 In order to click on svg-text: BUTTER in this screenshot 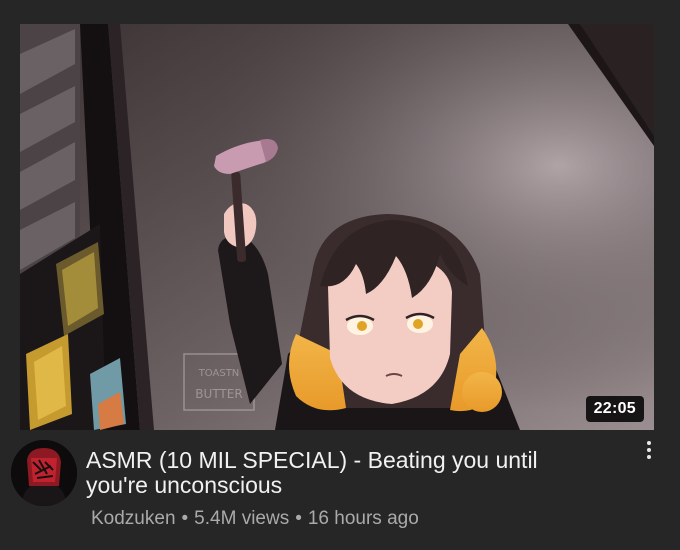, I will do `click(218, 394)`.